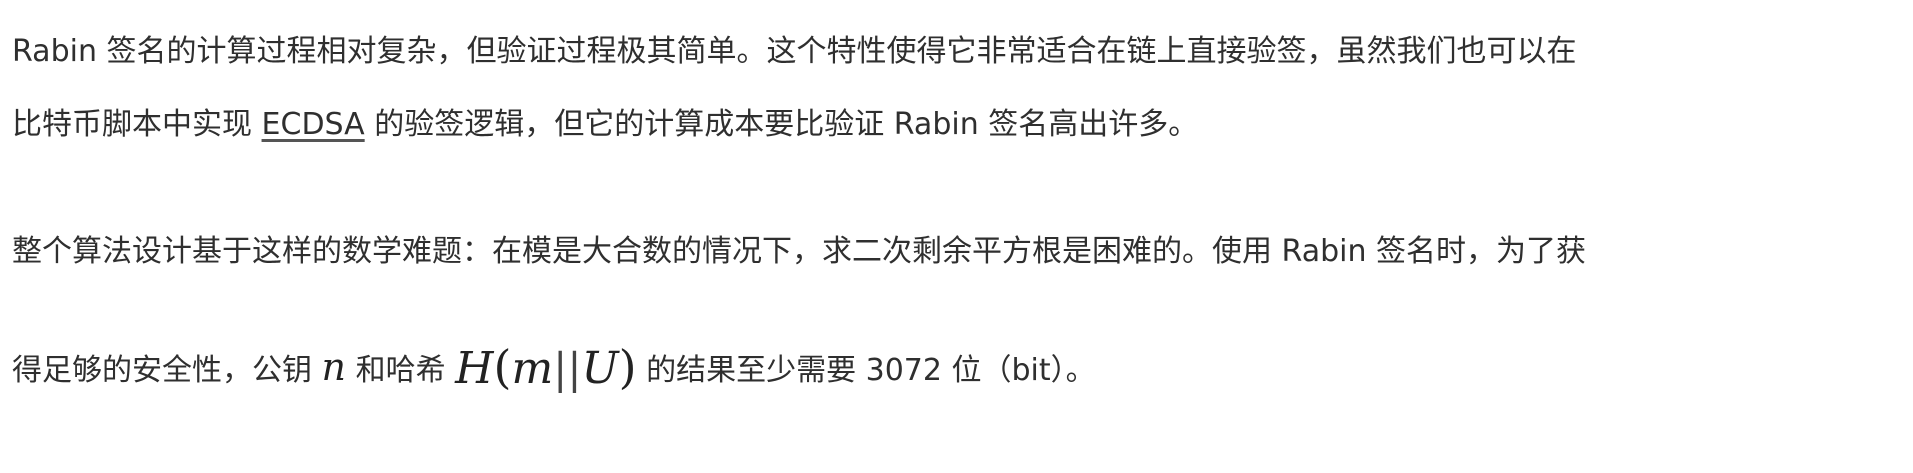 The image size is (1913, 473). What do you see at coordinates (866, 370) in the screenshot?
I see `paragraph-2-text-2c: 的结果至少需要 3072 位（bit）。` at bounding box center [866, 370].